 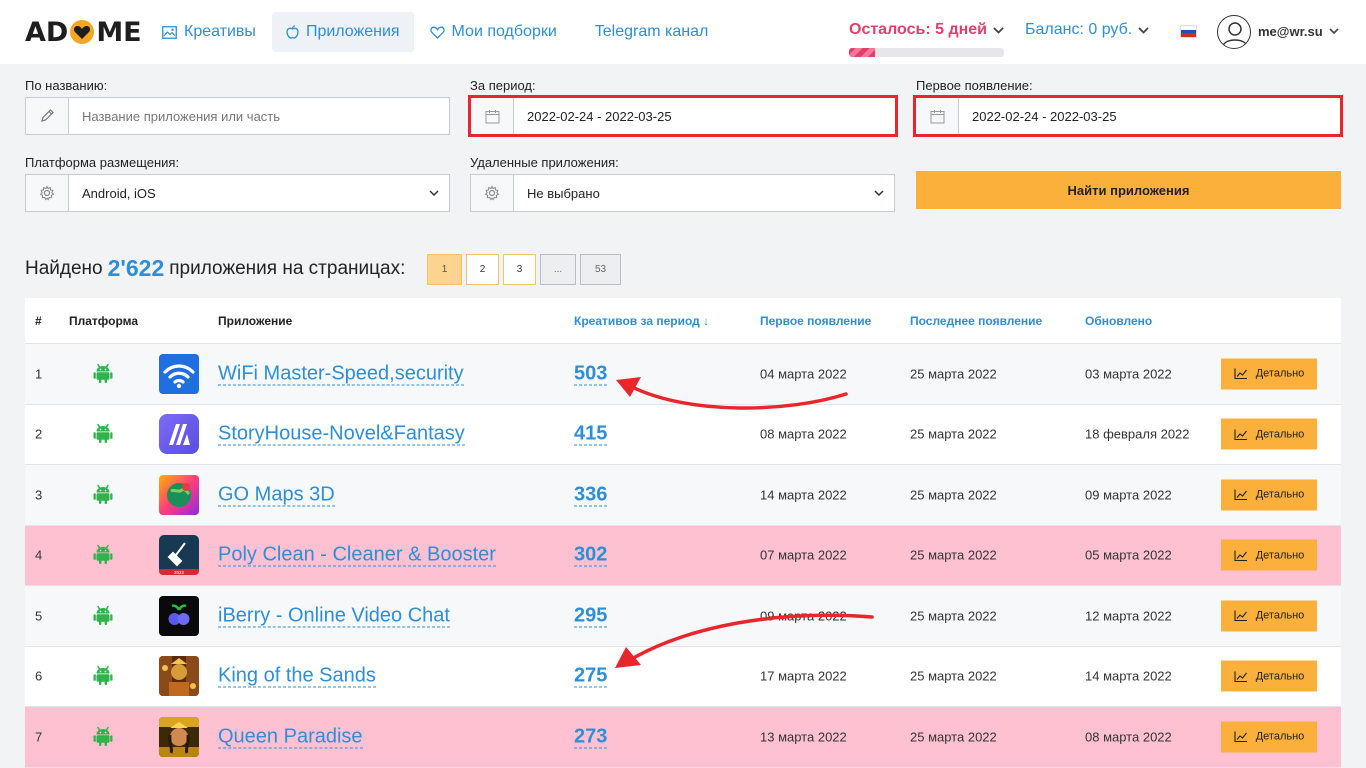 I want to click on app-name-link: iBerry - Online Video Chat, so click(x=334, y=616).